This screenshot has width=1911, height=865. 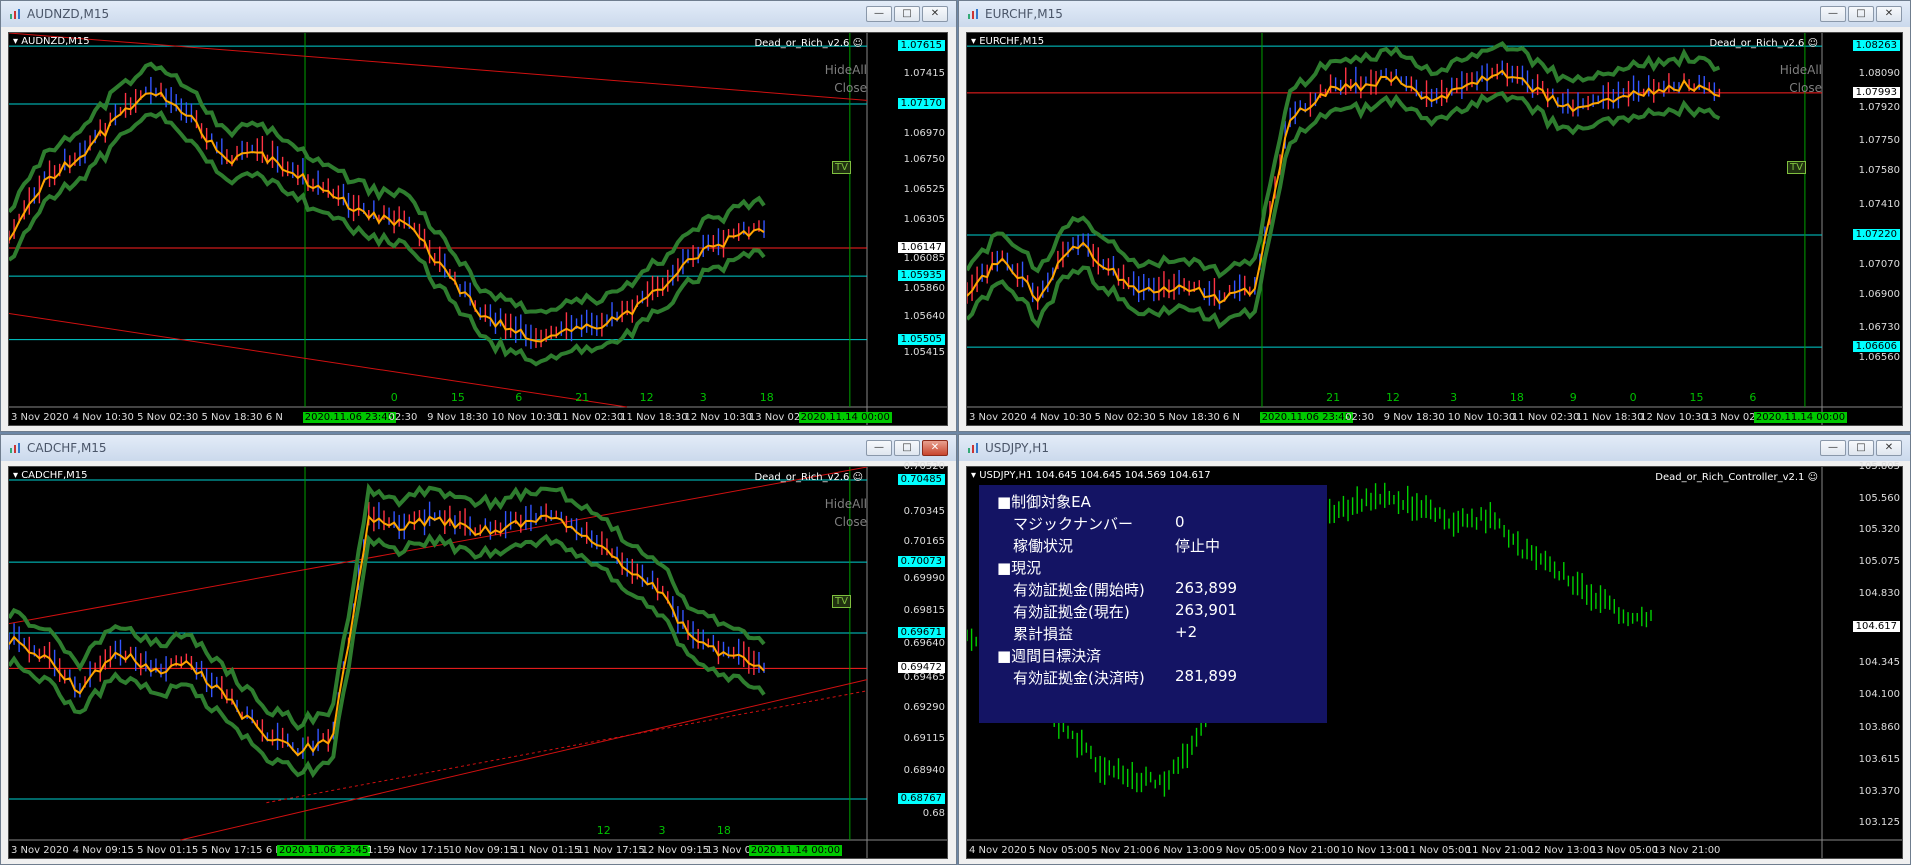 What do you see at coordinates (1879, 466) in the screenshot?
I see `price-label: 105.805` at bounding box center [1879, 466].